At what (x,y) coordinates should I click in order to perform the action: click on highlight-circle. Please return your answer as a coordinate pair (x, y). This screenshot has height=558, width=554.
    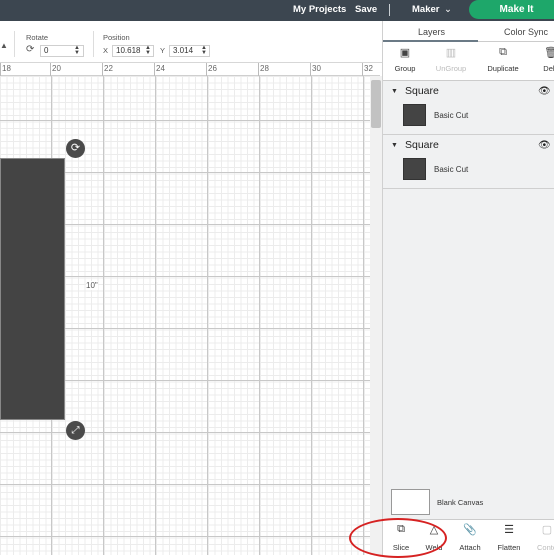
    Looking at the image, I should click on (398, 538).